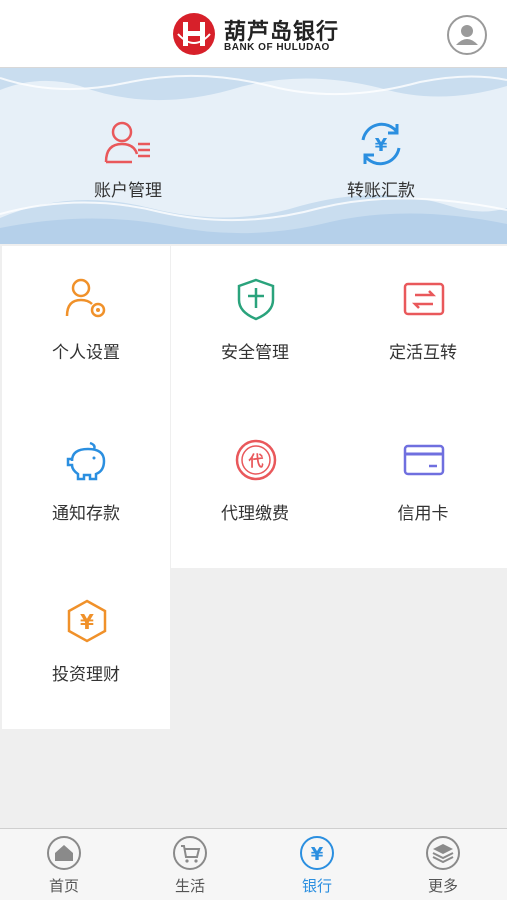  I want to click on header: 葫芦岛银行 BANK OF HULUDAO, so click(253, 34).